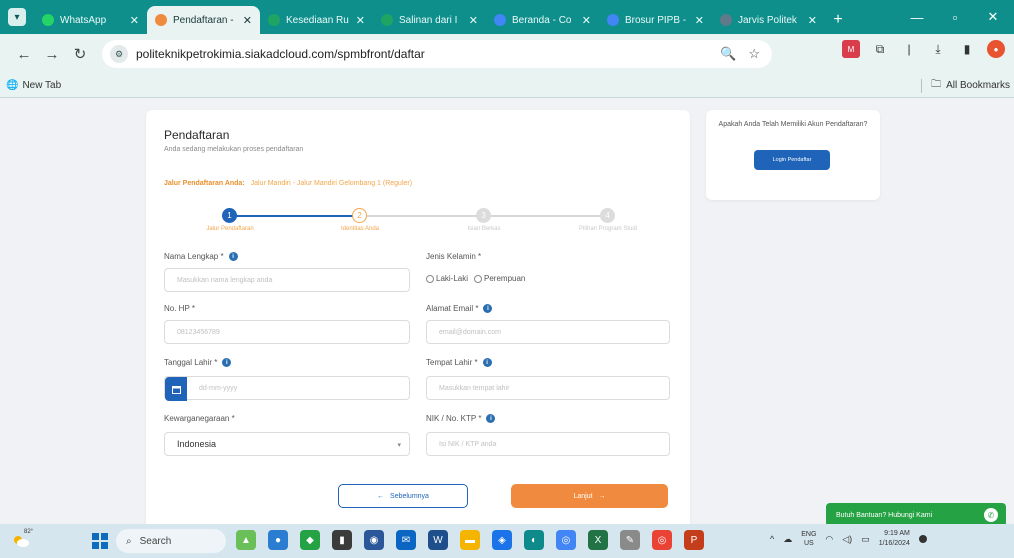 The image size is (1014, 558). I want to click on calendar-icon, so click(176, 389).